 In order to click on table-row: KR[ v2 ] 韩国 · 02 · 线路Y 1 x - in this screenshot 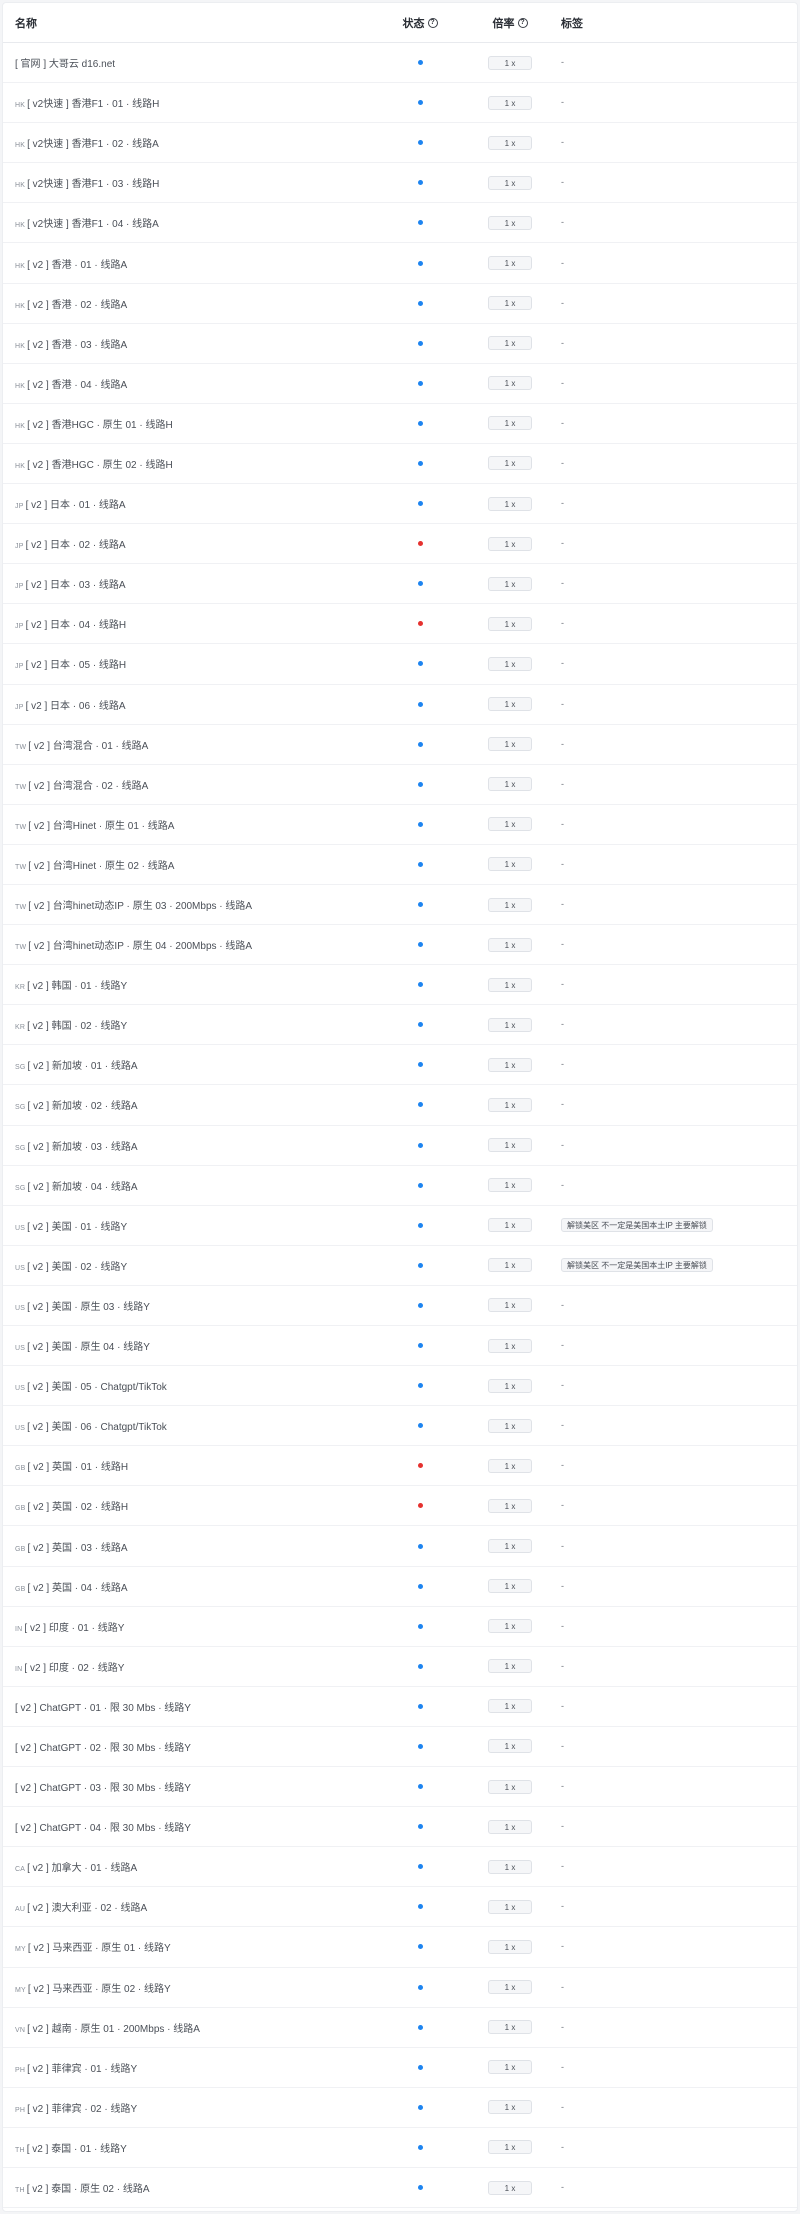, I will do `click(400, 1025)`.